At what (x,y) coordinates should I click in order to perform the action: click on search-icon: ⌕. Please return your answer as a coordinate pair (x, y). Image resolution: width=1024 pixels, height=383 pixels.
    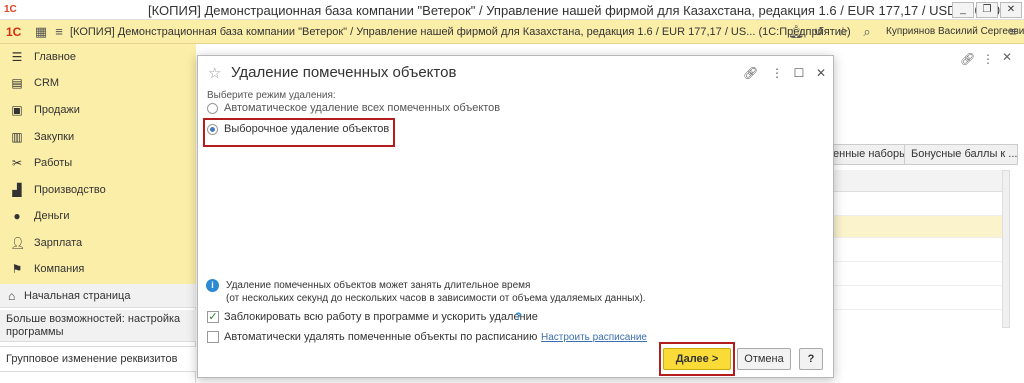
    Looking at the image, I should click on (867, 32).